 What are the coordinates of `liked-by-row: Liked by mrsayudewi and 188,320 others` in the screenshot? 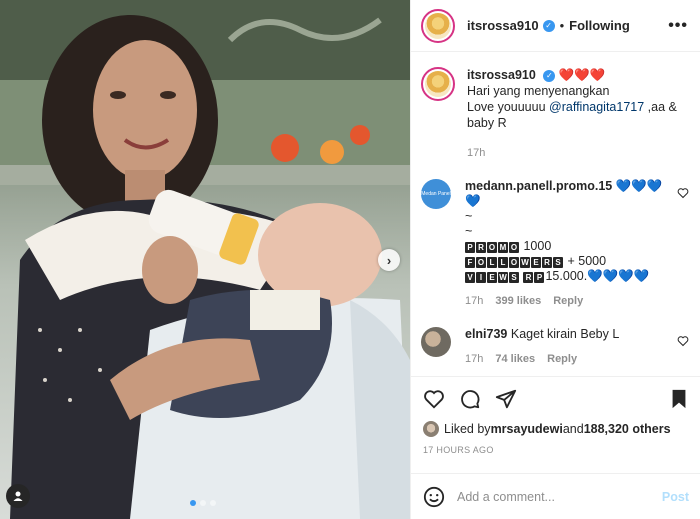 It's located at (556, 429).